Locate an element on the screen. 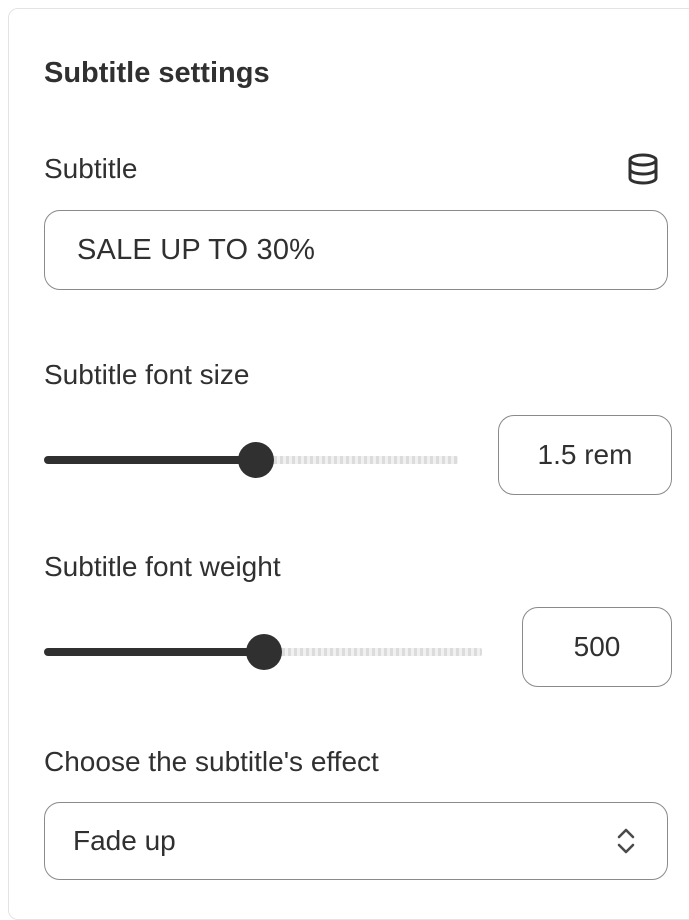 The height and width of the screenshot is (920, 689). select-chevron-icon is located at coordinates (626, 841).